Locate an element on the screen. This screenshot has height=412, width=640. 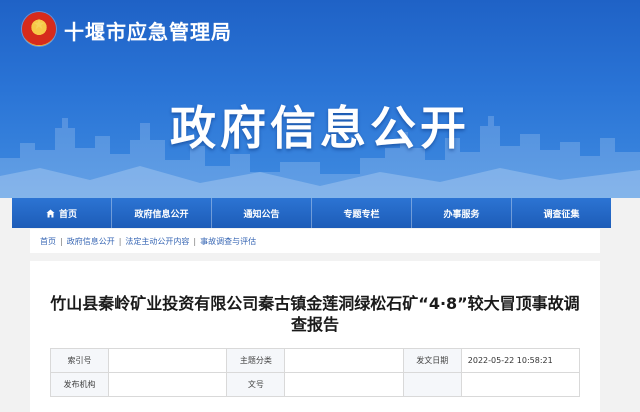
breadcrumb-link-accident-investigation: 事故调查与评估 is located at coordinates (228, 241).